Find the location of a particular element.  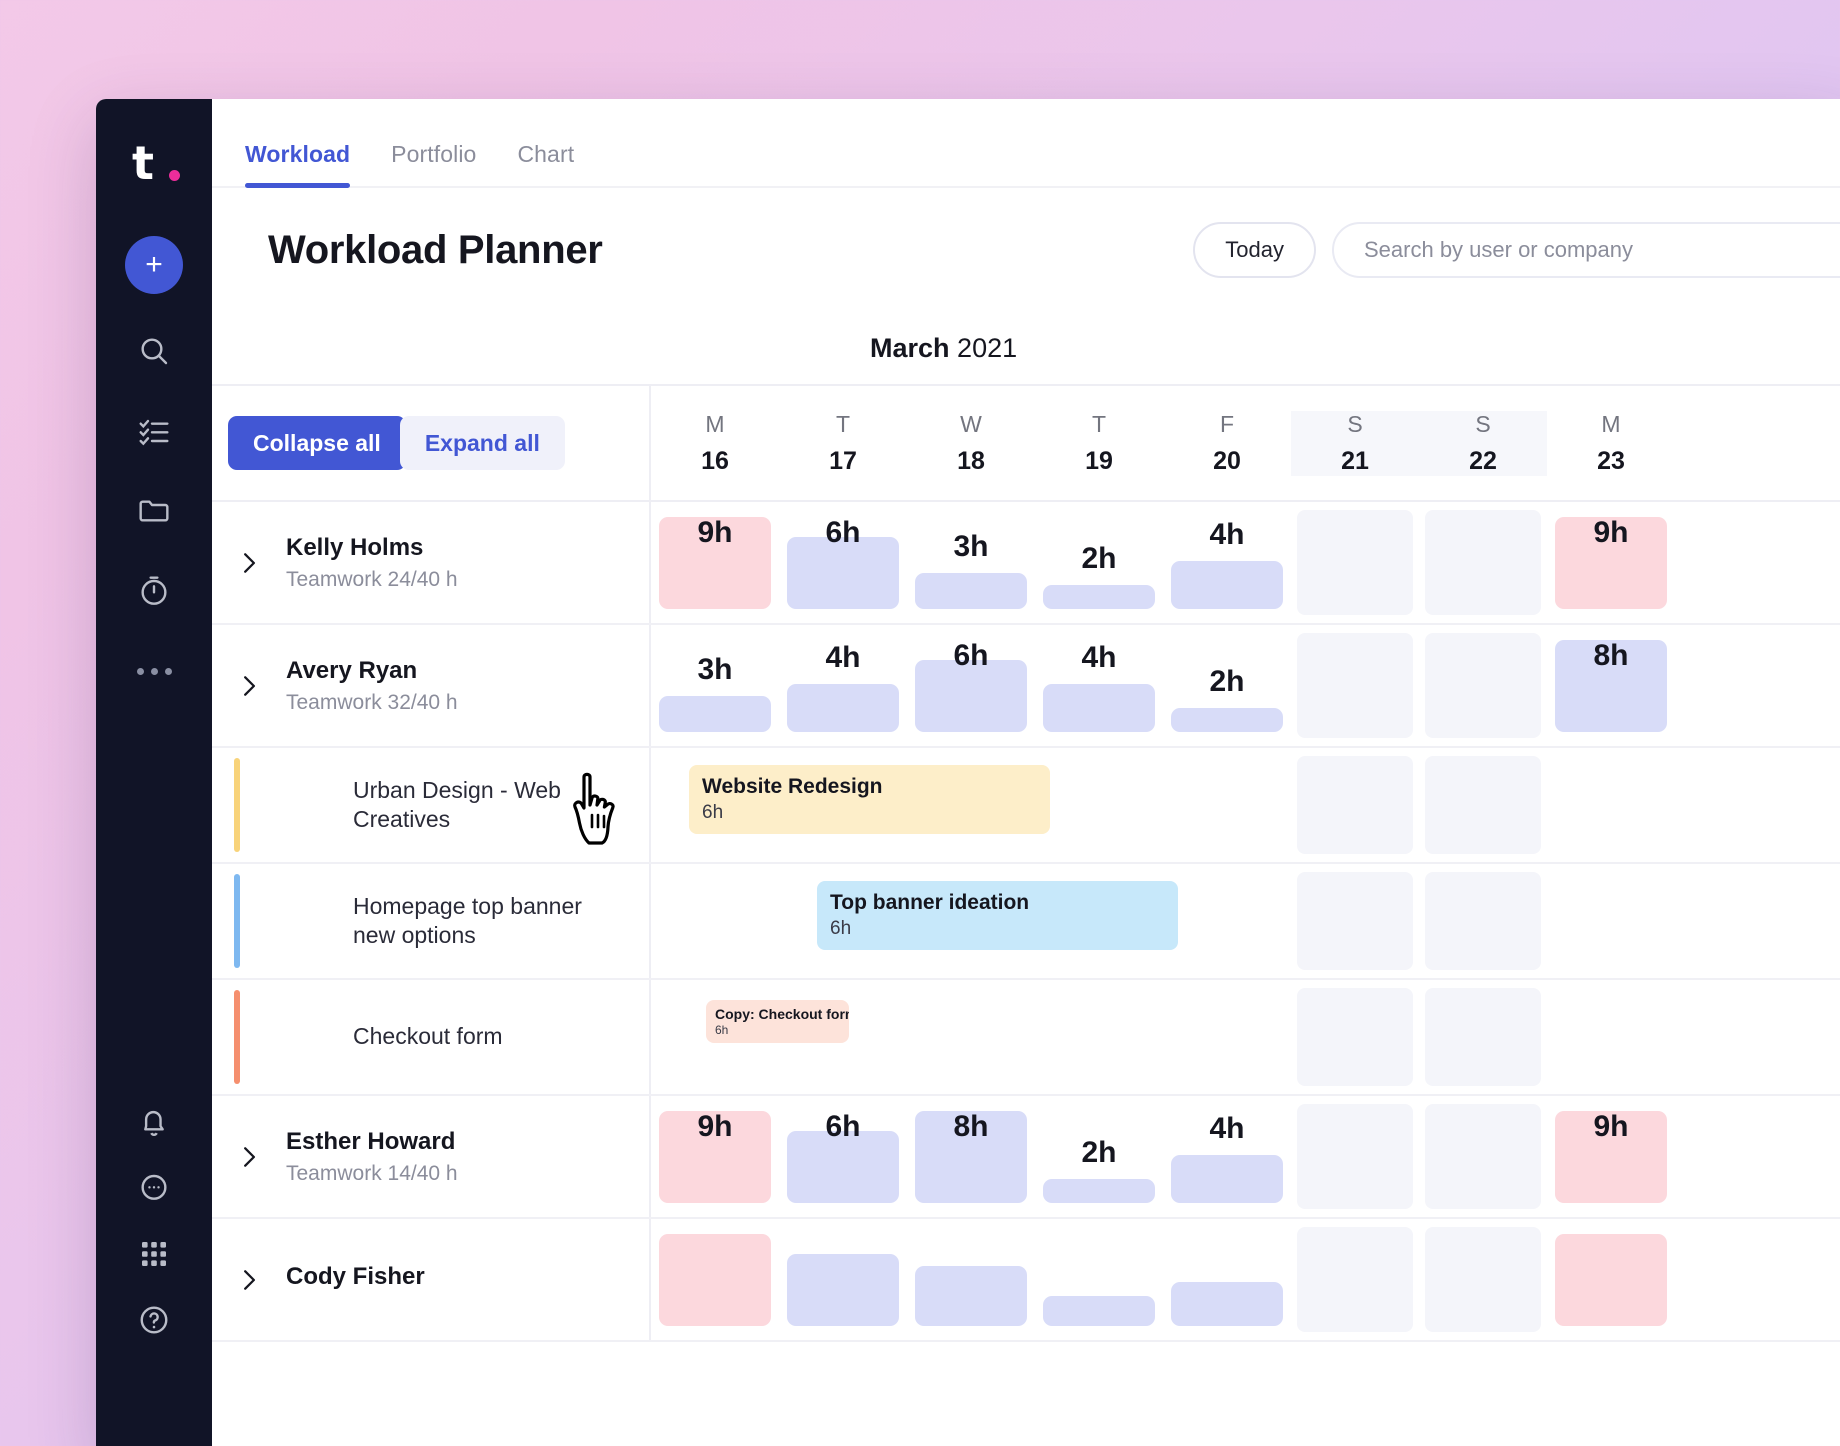

today-button: Today is located at coordinates (1254, 250).